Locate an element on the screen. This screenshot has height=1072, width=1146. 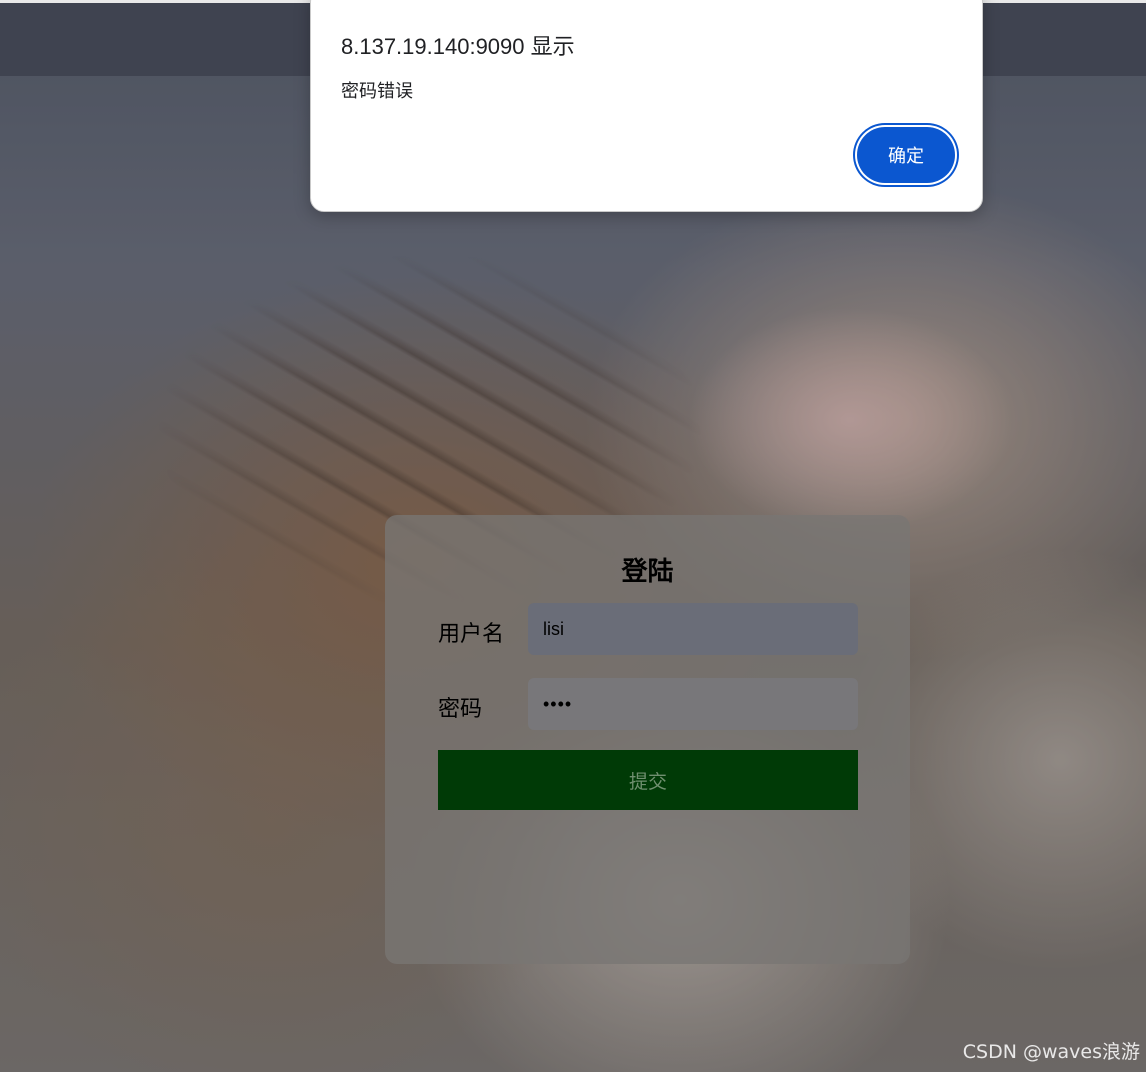
watermark: CSDN @waves浪游 is located at coordinates (1051, 1052).